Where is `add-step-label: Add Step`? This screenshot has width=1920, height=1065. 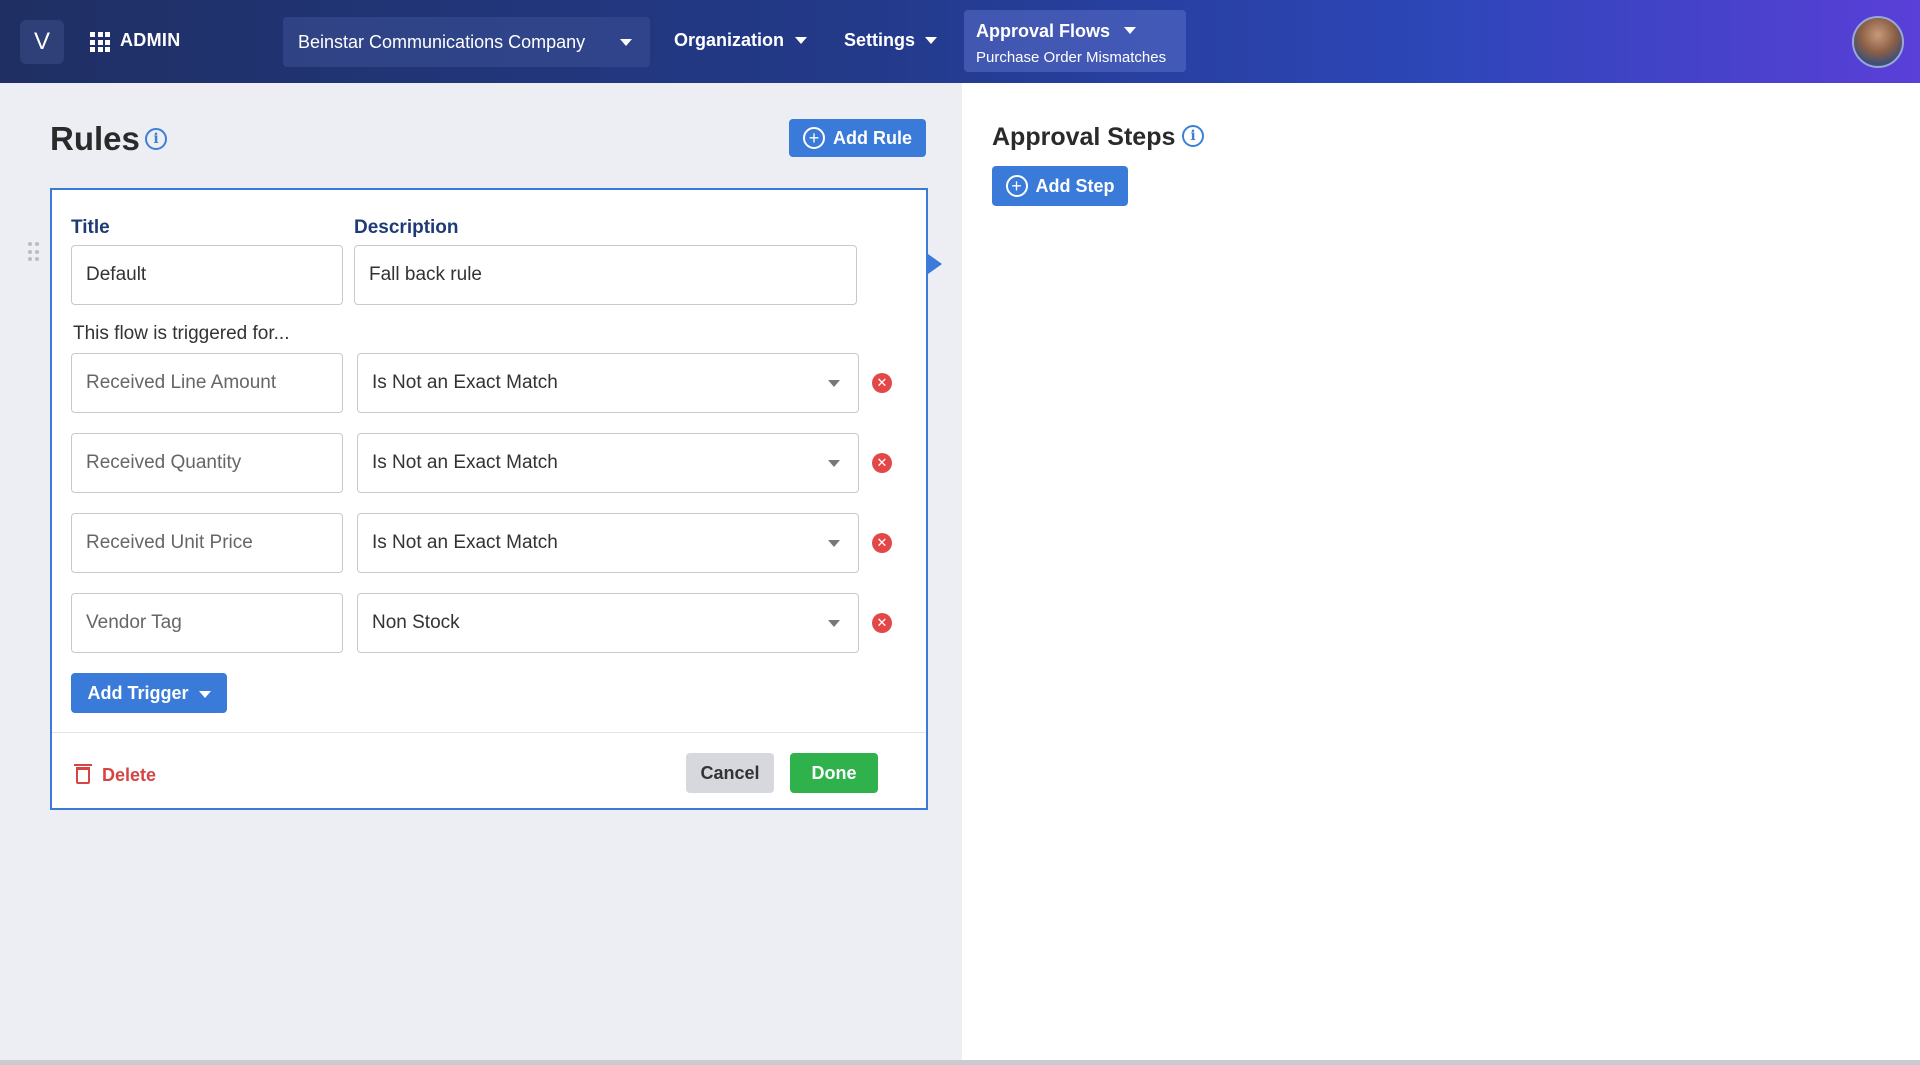 add-step-label: Add Step is located at coordinates (1075, 185).